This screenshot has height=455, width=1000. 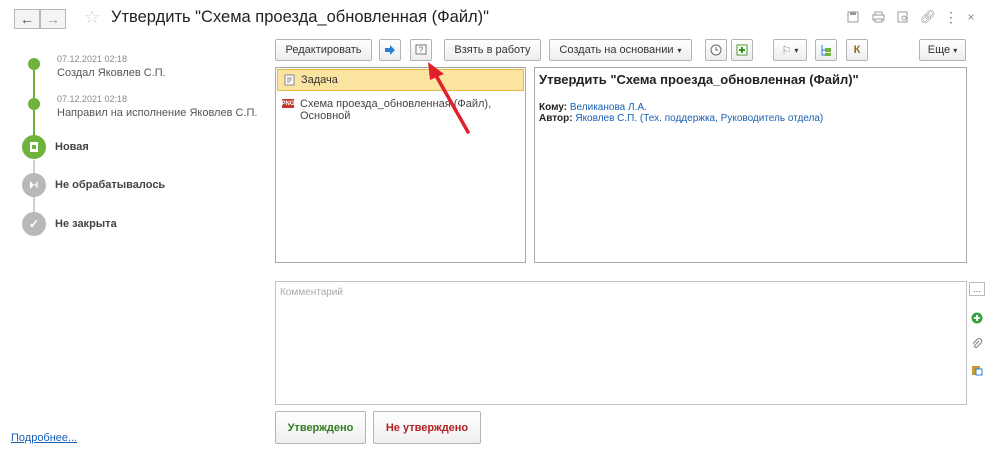 I want to click on k-button: К, so click(x=857, y=50).